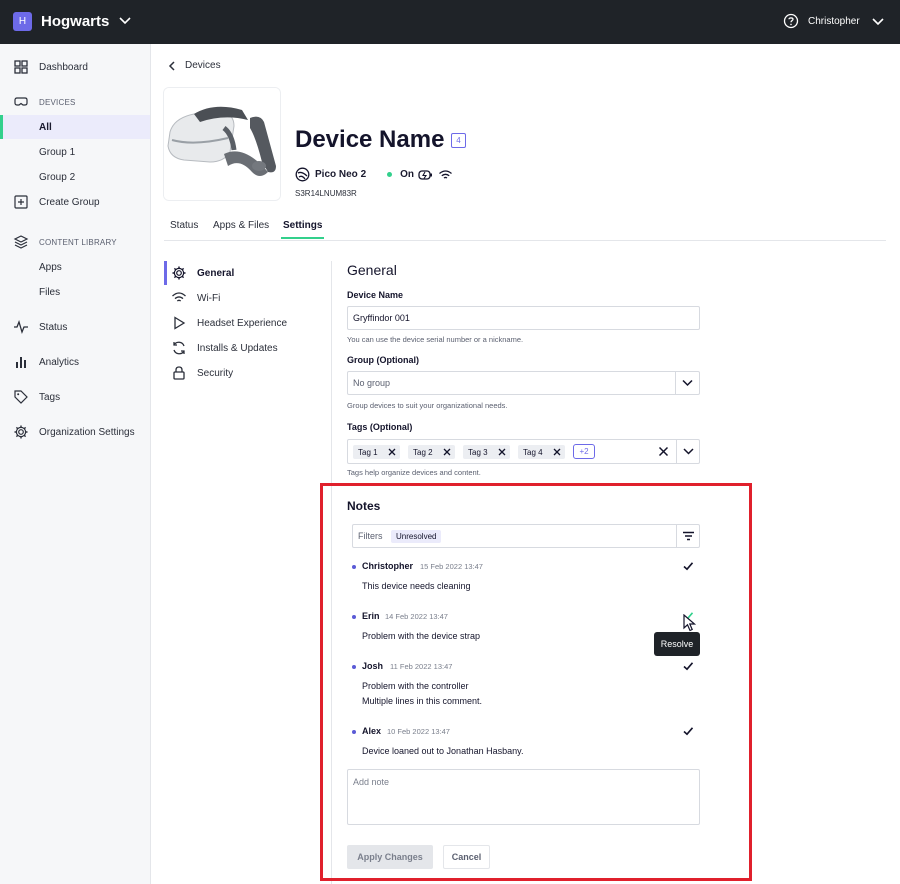 The height and width of the screenshot is (884, 900). I want to click on sidebar-item-dashboard: Dashboard, so click(75, 67).